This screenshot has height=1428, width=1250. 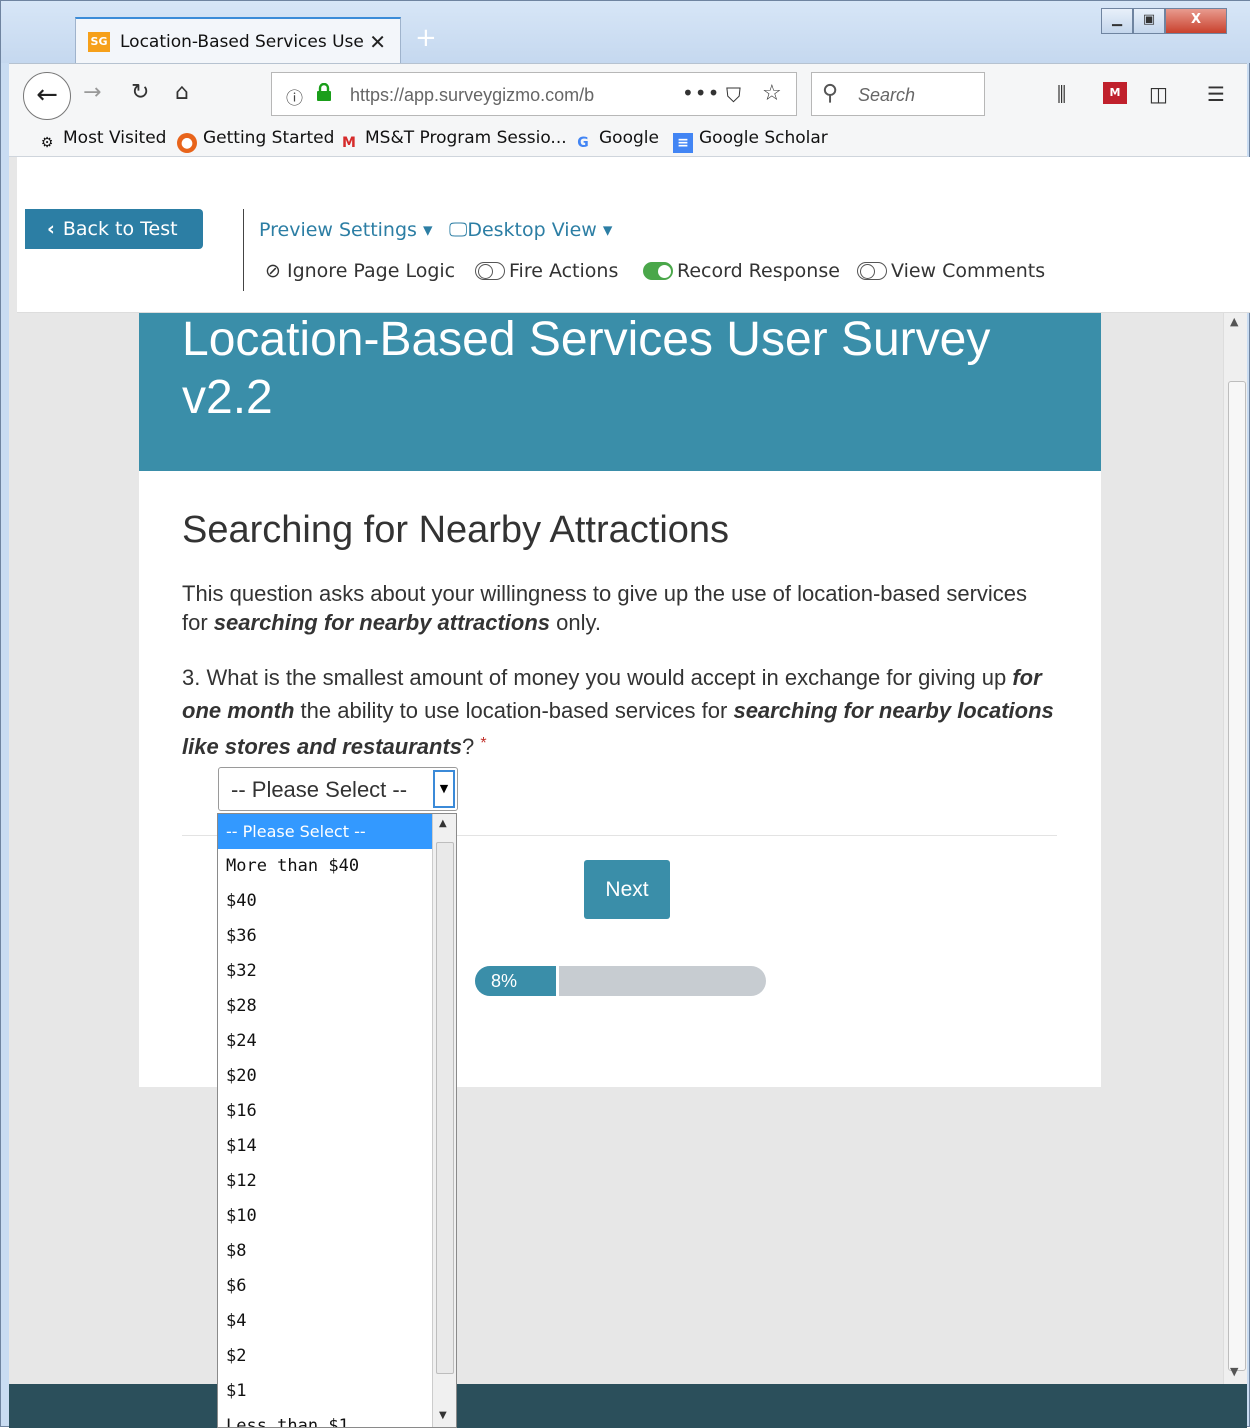 I want to click on amount-select: -- Please Select -- ▼, so click(x=338, y=789).